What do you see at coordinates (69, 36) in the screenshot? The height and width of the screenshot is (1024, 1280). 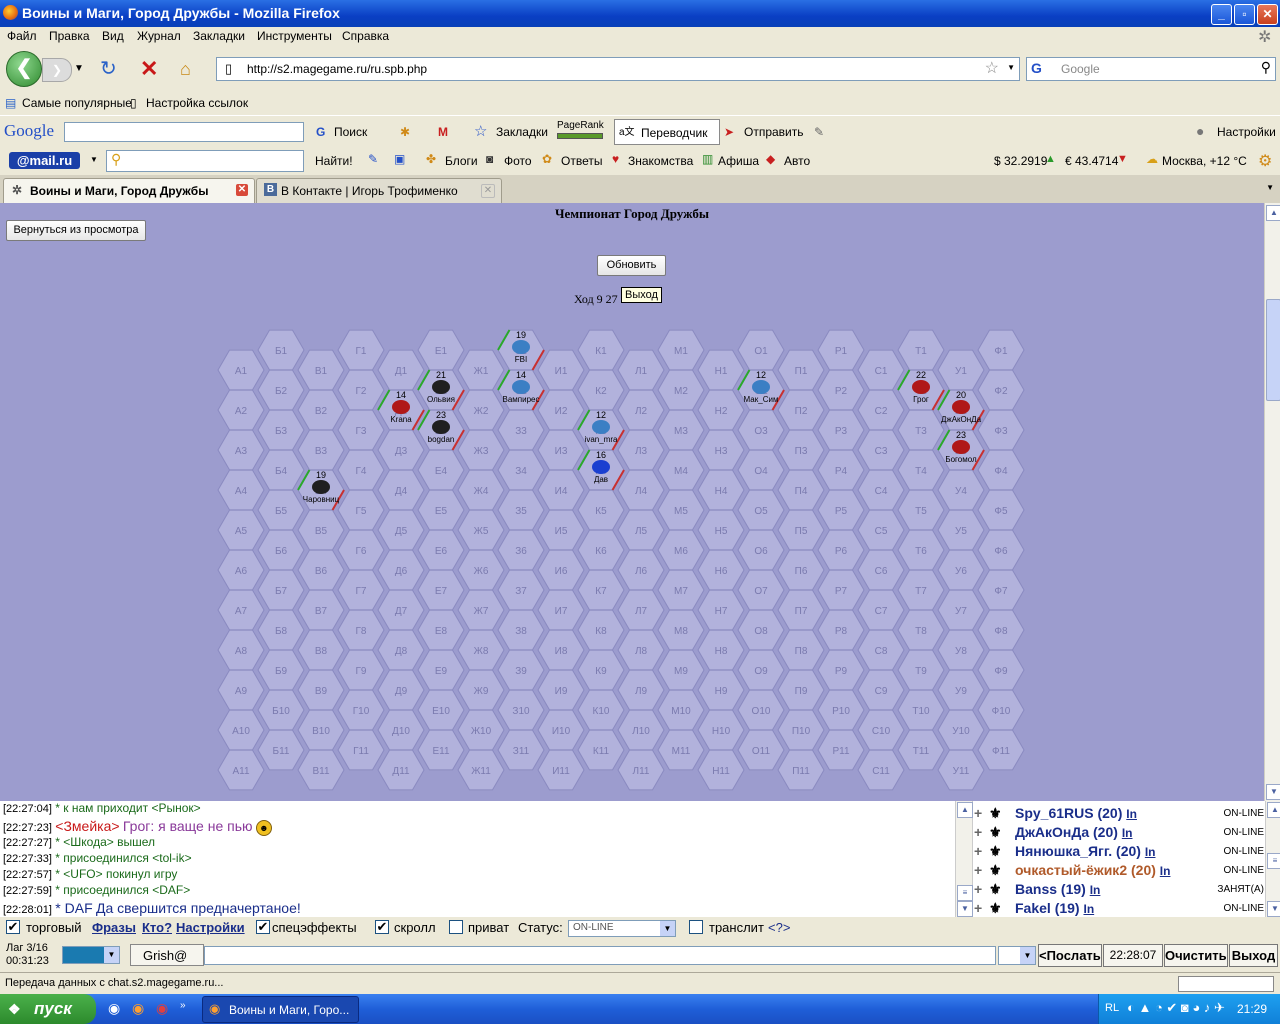 I see `menu-edit: Правка` at bounding box center [69, 36].